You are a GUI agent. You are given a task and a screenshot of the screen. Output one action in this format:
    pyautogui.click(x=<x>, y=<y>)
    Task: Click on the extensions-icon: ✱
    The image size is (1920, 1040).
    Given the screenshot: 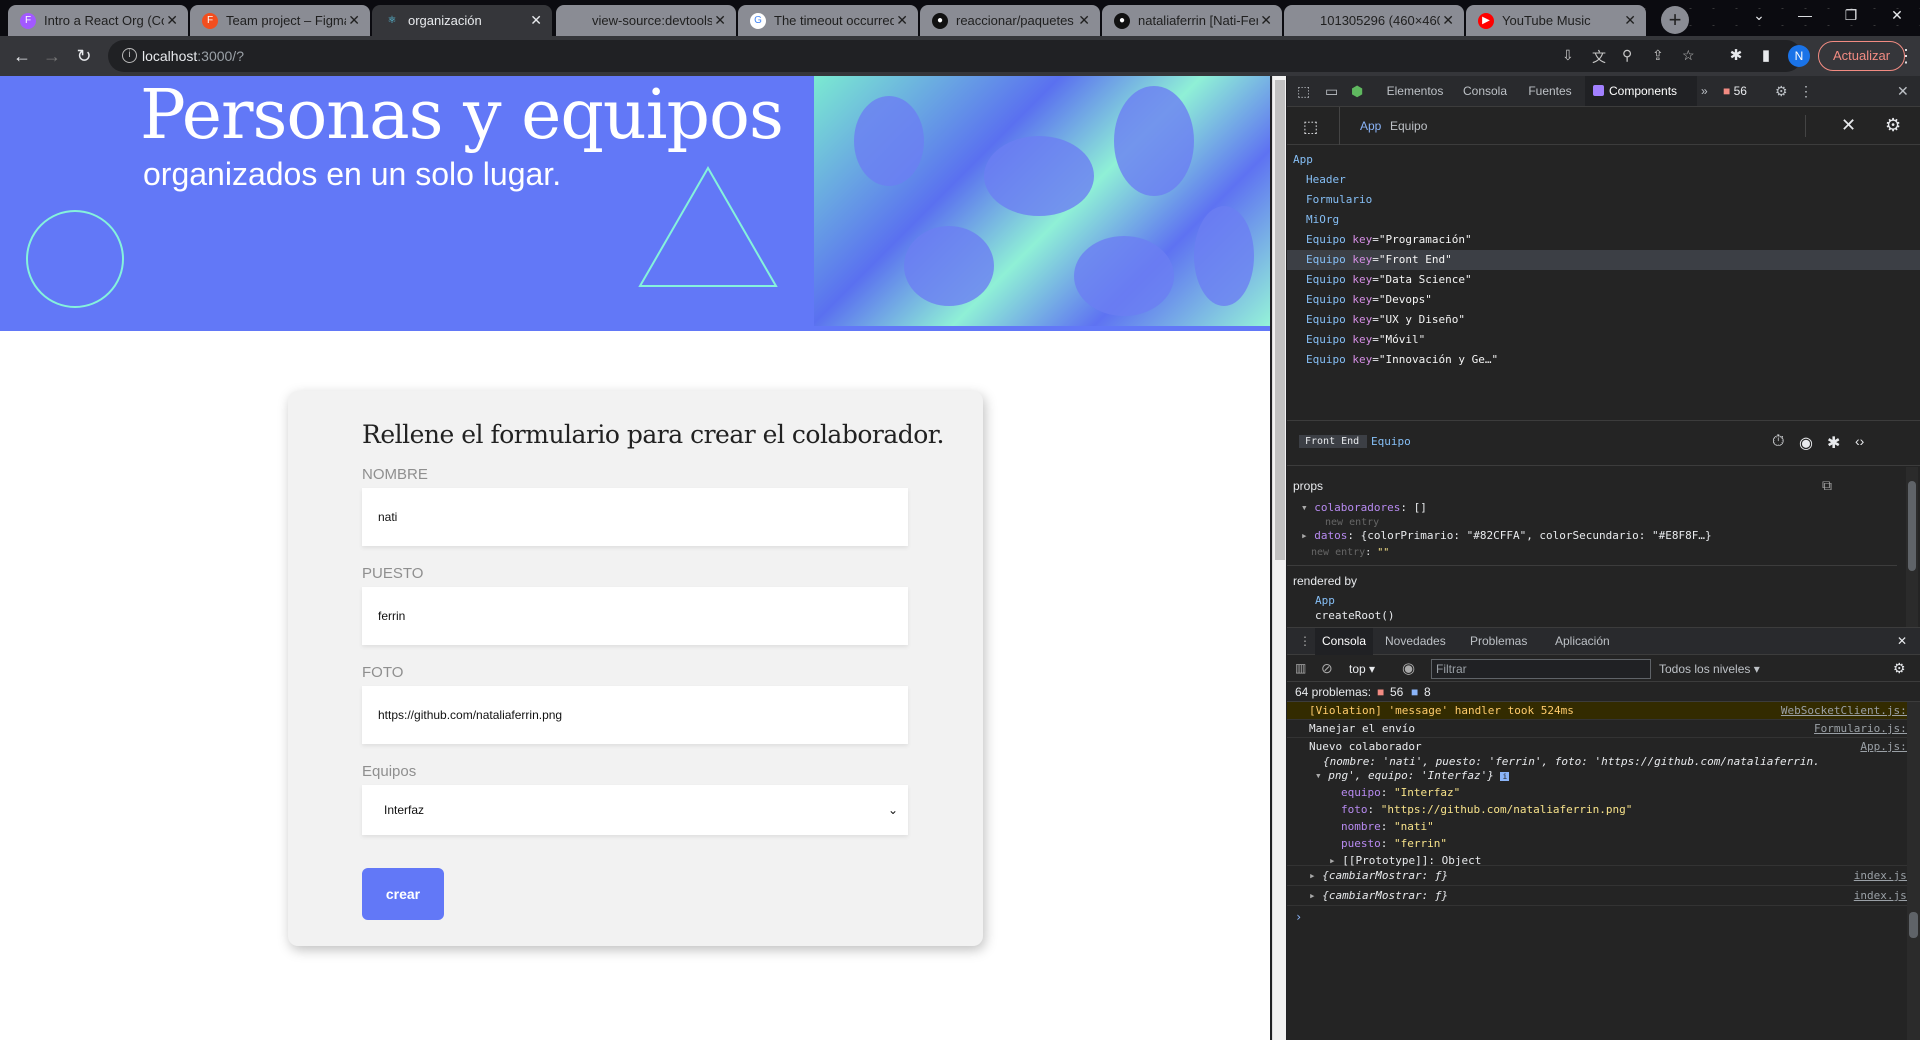 What is the action you would take?
    pyautogui.click(x=1736, y=56)
    